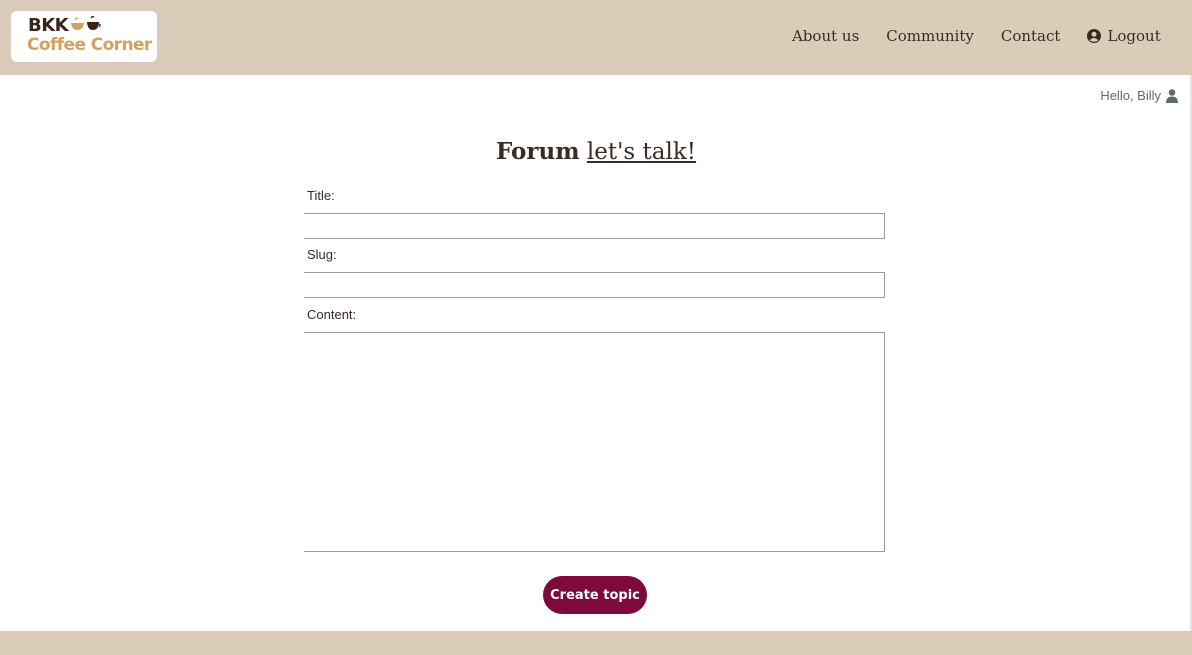 The width and height of the screenshot is (1192, 655). What do you see at coordinates (596, 643) in the screenshot?
I see `footer` at bounding box center [596, 643].